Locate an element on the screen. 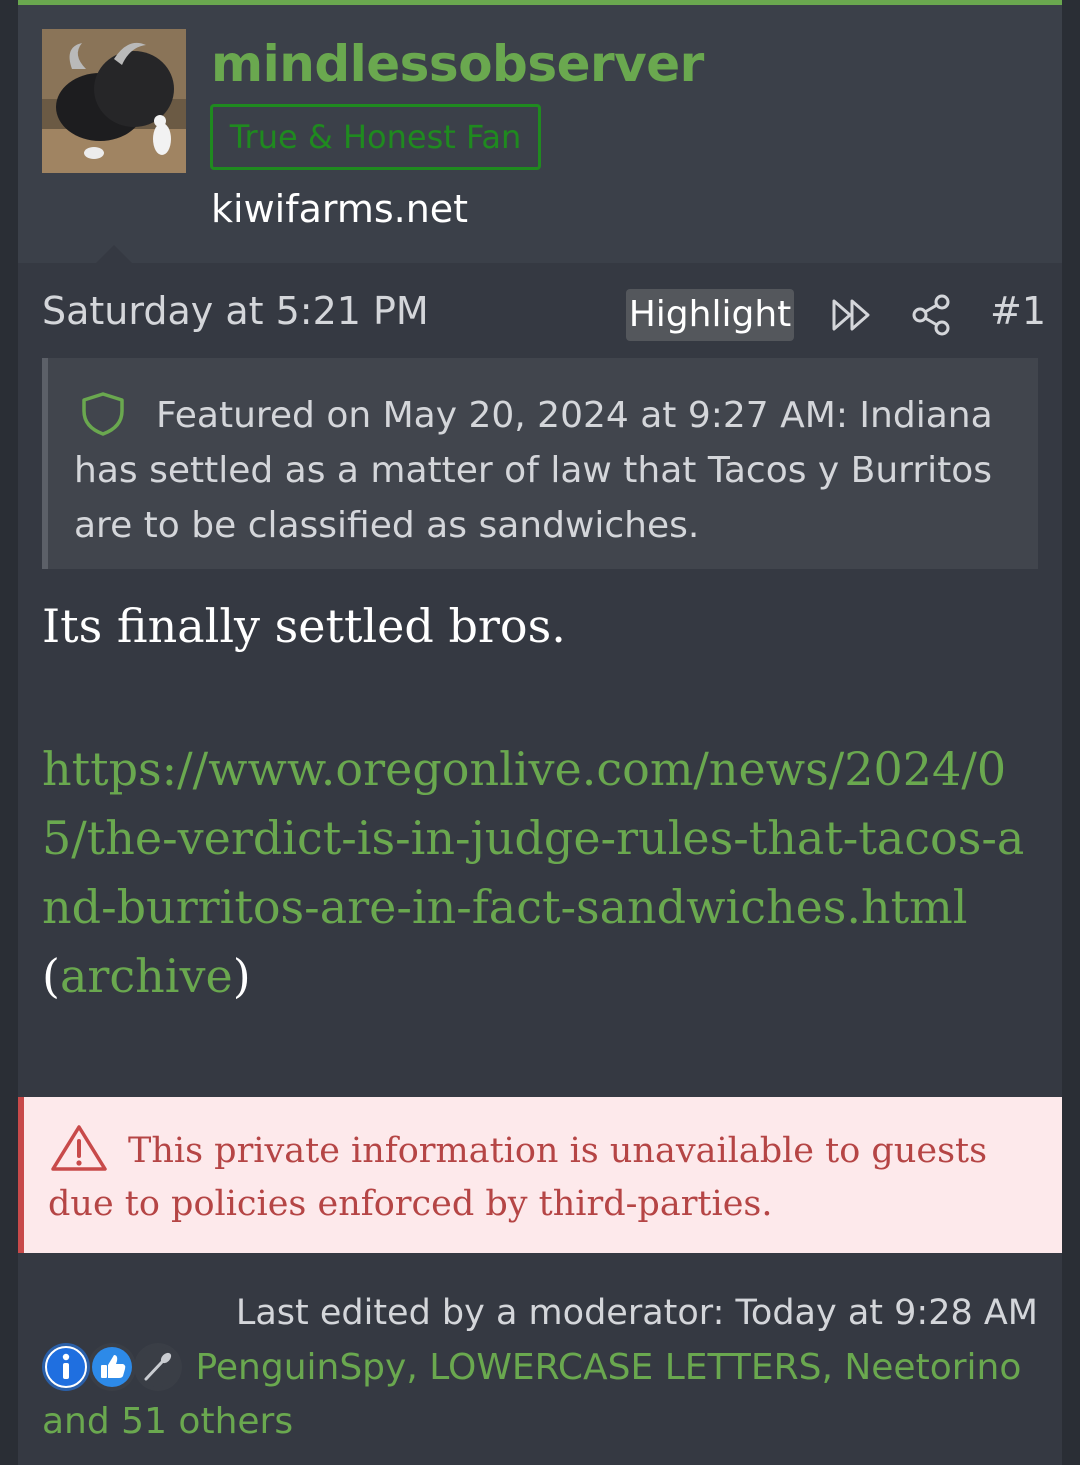 This screenshot has height=1465, width=1080. post-number-link: #1 is located at coordinates (1018, 311).